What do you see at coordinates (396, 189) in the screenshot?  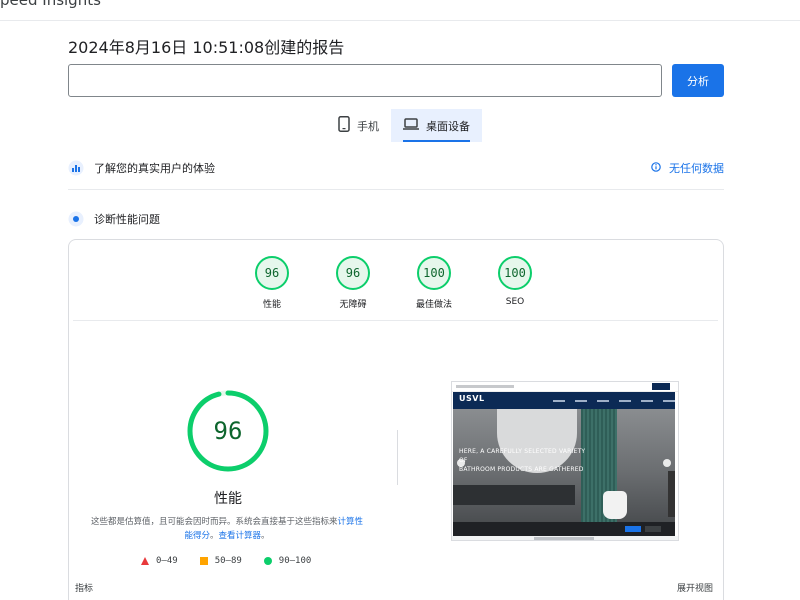 I see `section-divider` at bounding box center [396, 189].